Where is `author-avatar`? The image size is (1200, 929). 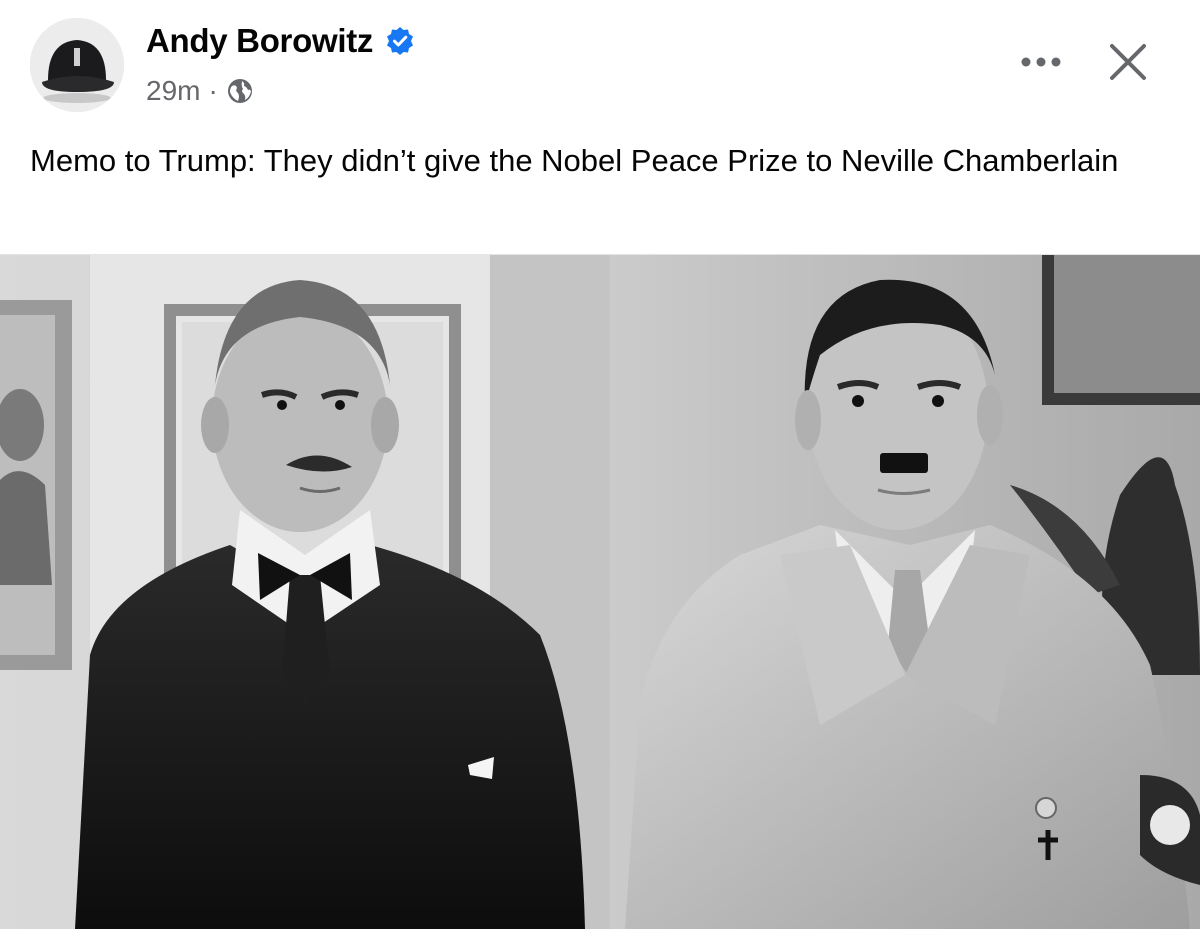 author-avatar is located at coordinates (77, 65).